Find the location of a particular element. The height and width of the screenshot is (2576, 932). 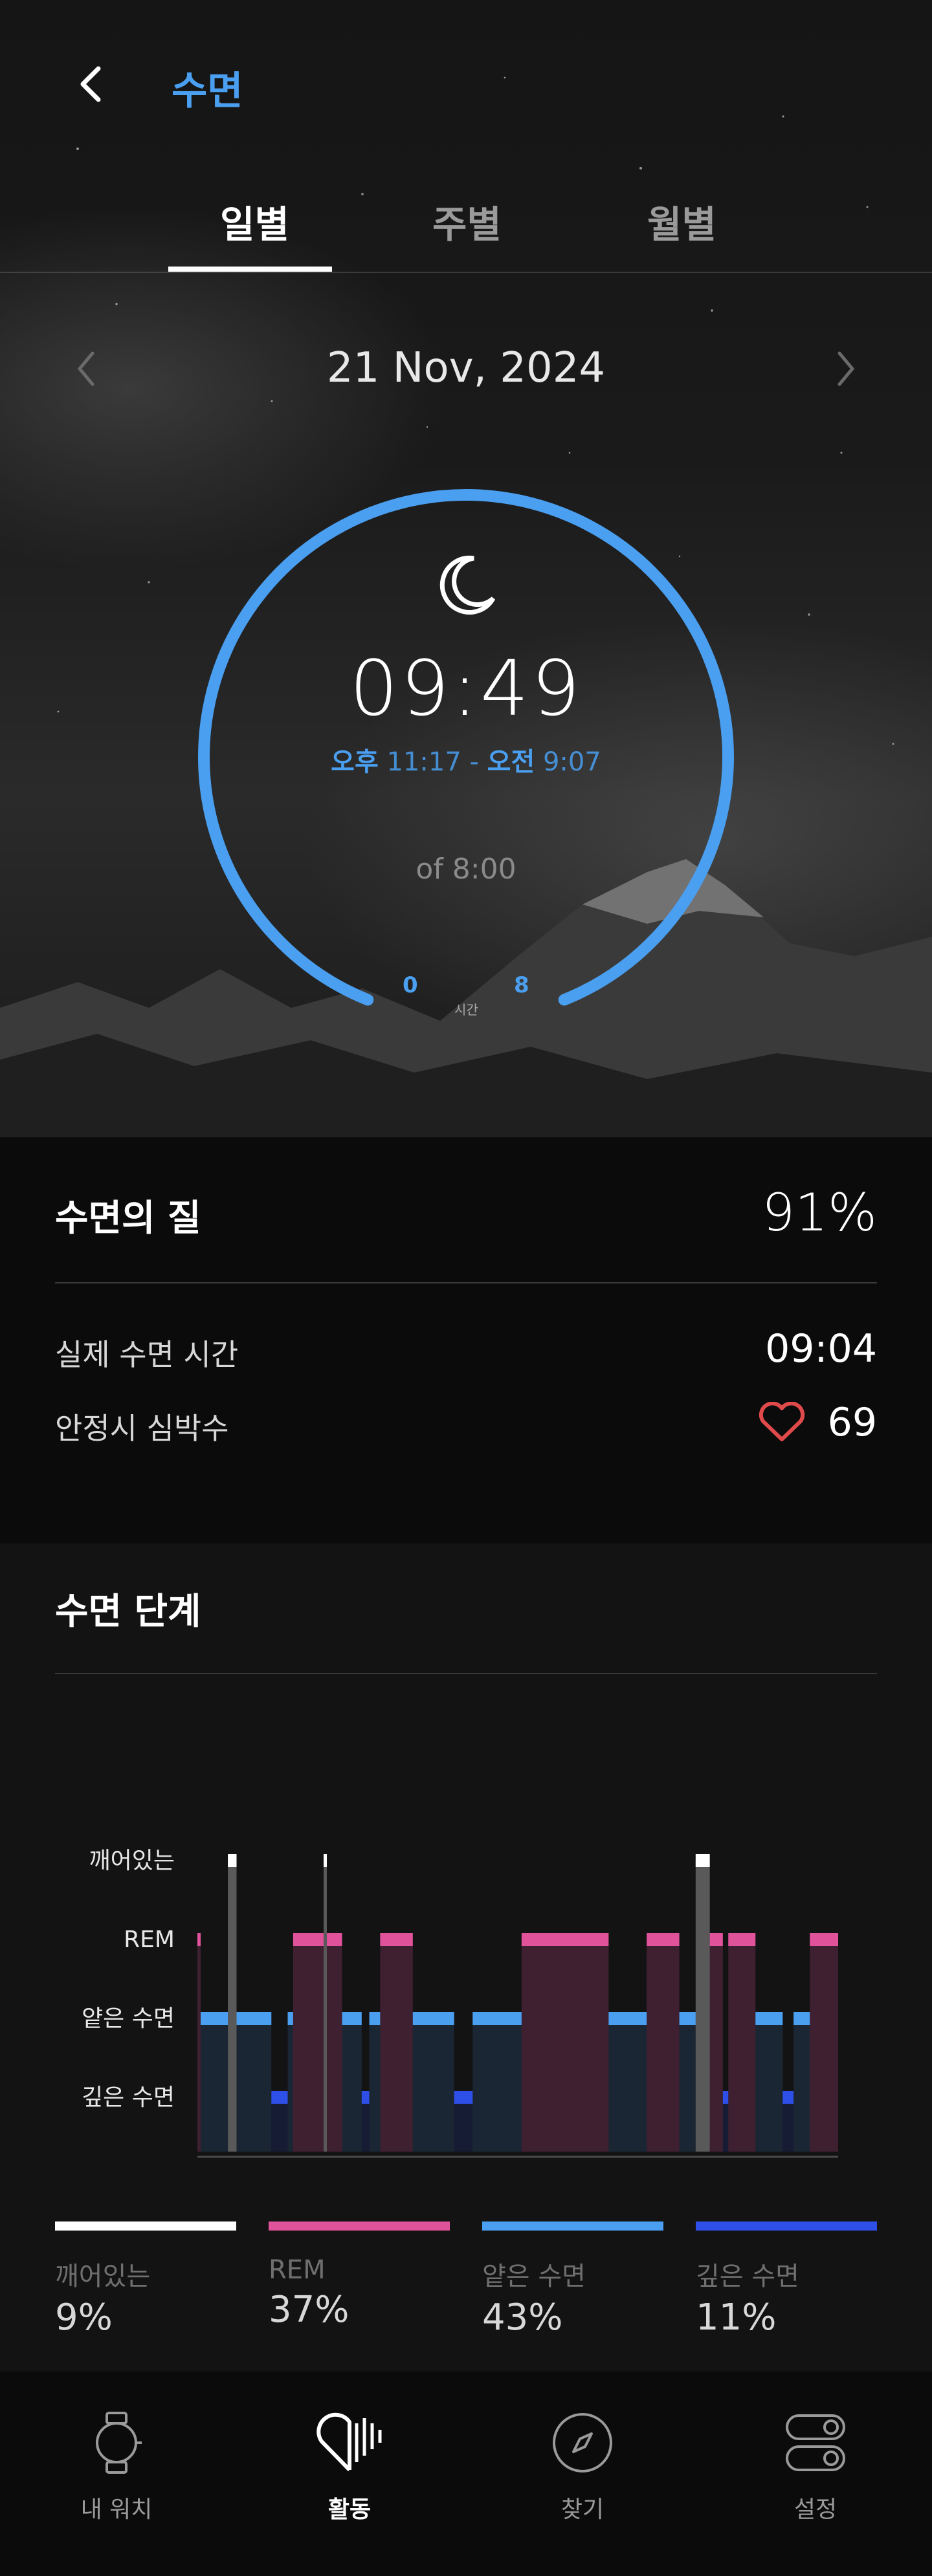

legend-percent: 9% is located at coordinates (84, 2318).